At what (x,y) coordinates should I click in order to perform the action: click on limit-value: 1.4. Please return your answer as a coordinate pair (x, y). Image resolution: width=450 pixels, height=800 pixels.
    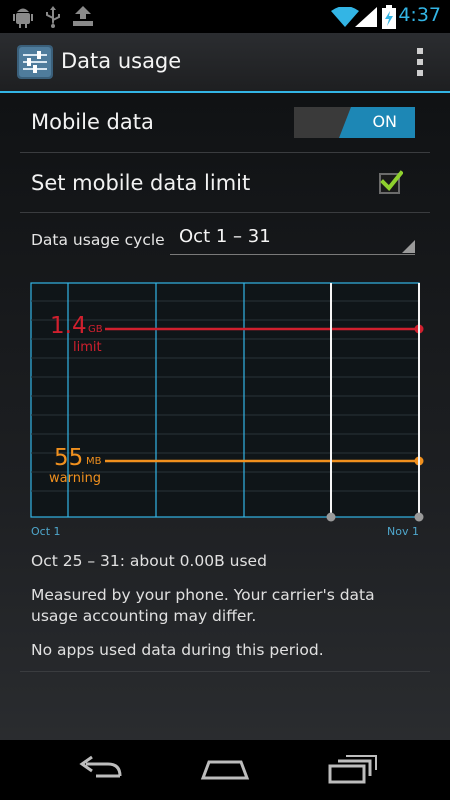
    Looking at the image, I should click on (68, 326).